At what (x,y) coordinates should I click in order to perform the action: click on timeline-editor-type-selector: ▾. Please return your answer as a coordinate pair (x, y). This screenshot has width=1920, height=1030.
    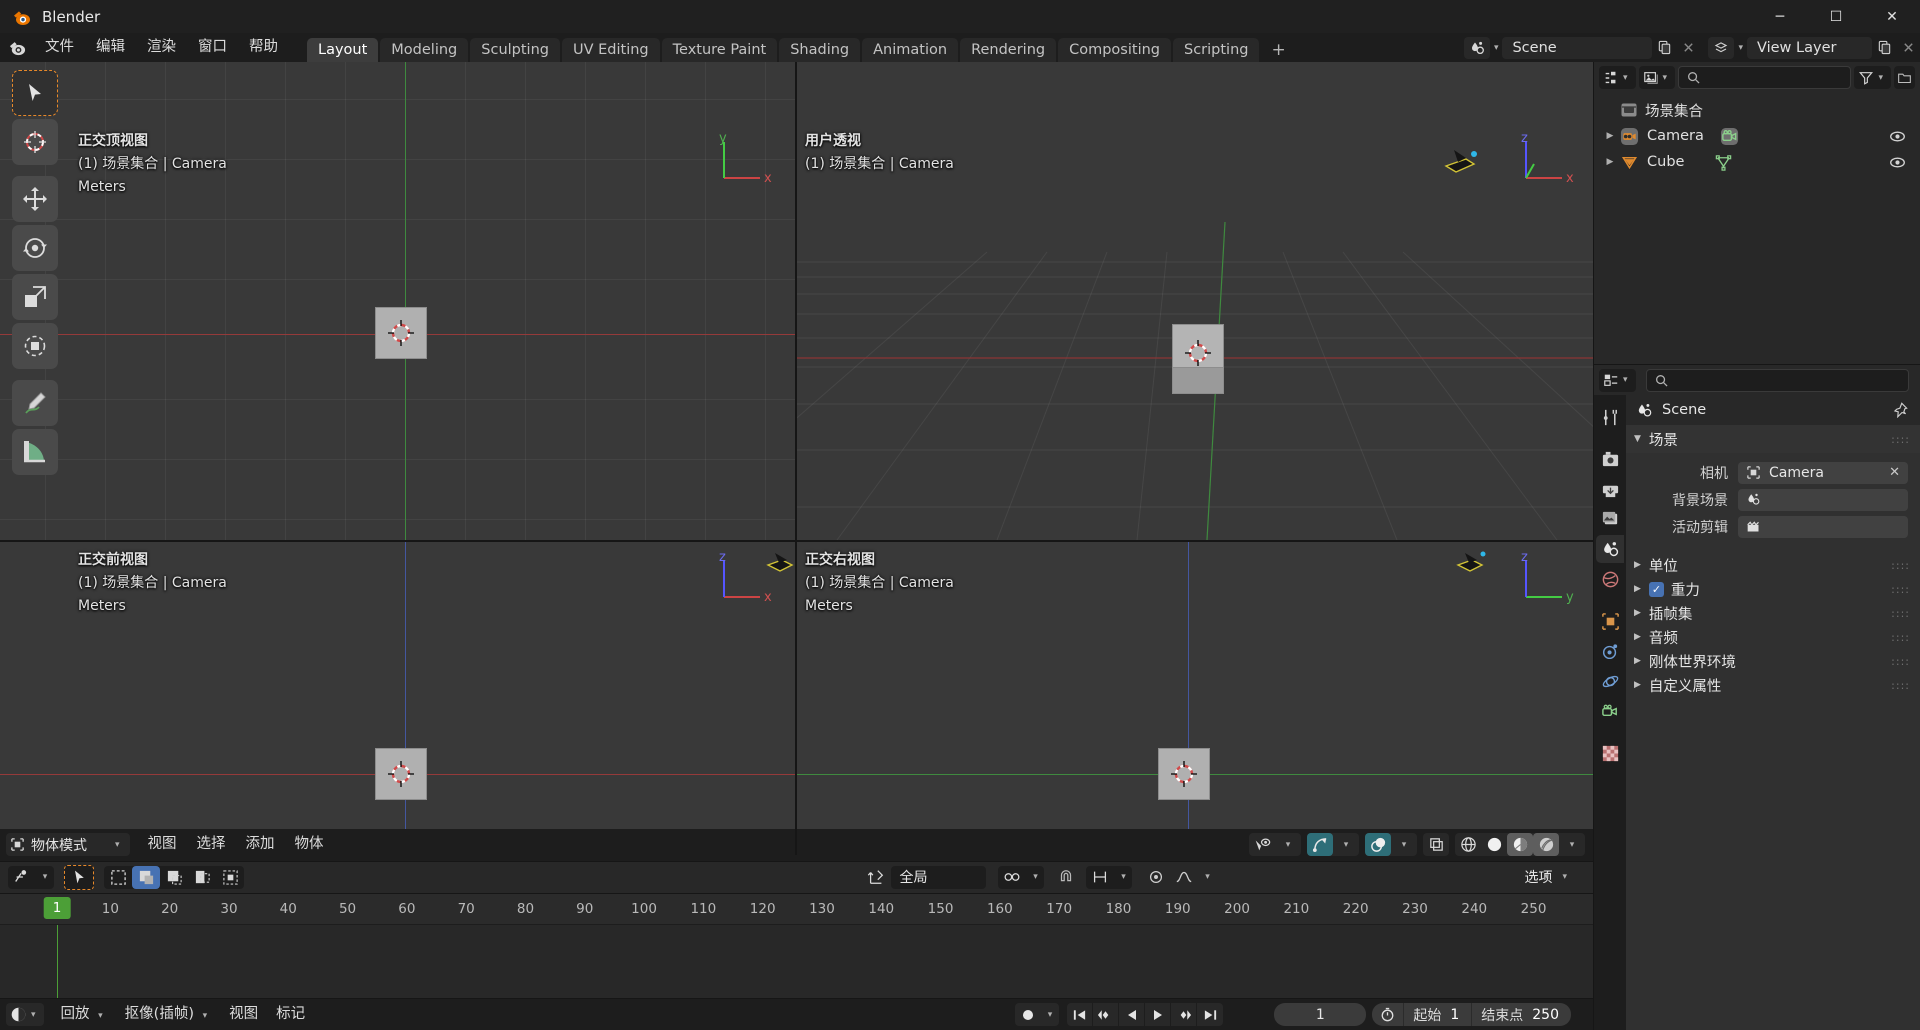
    Looking at the image, I should click on (25, 1015).